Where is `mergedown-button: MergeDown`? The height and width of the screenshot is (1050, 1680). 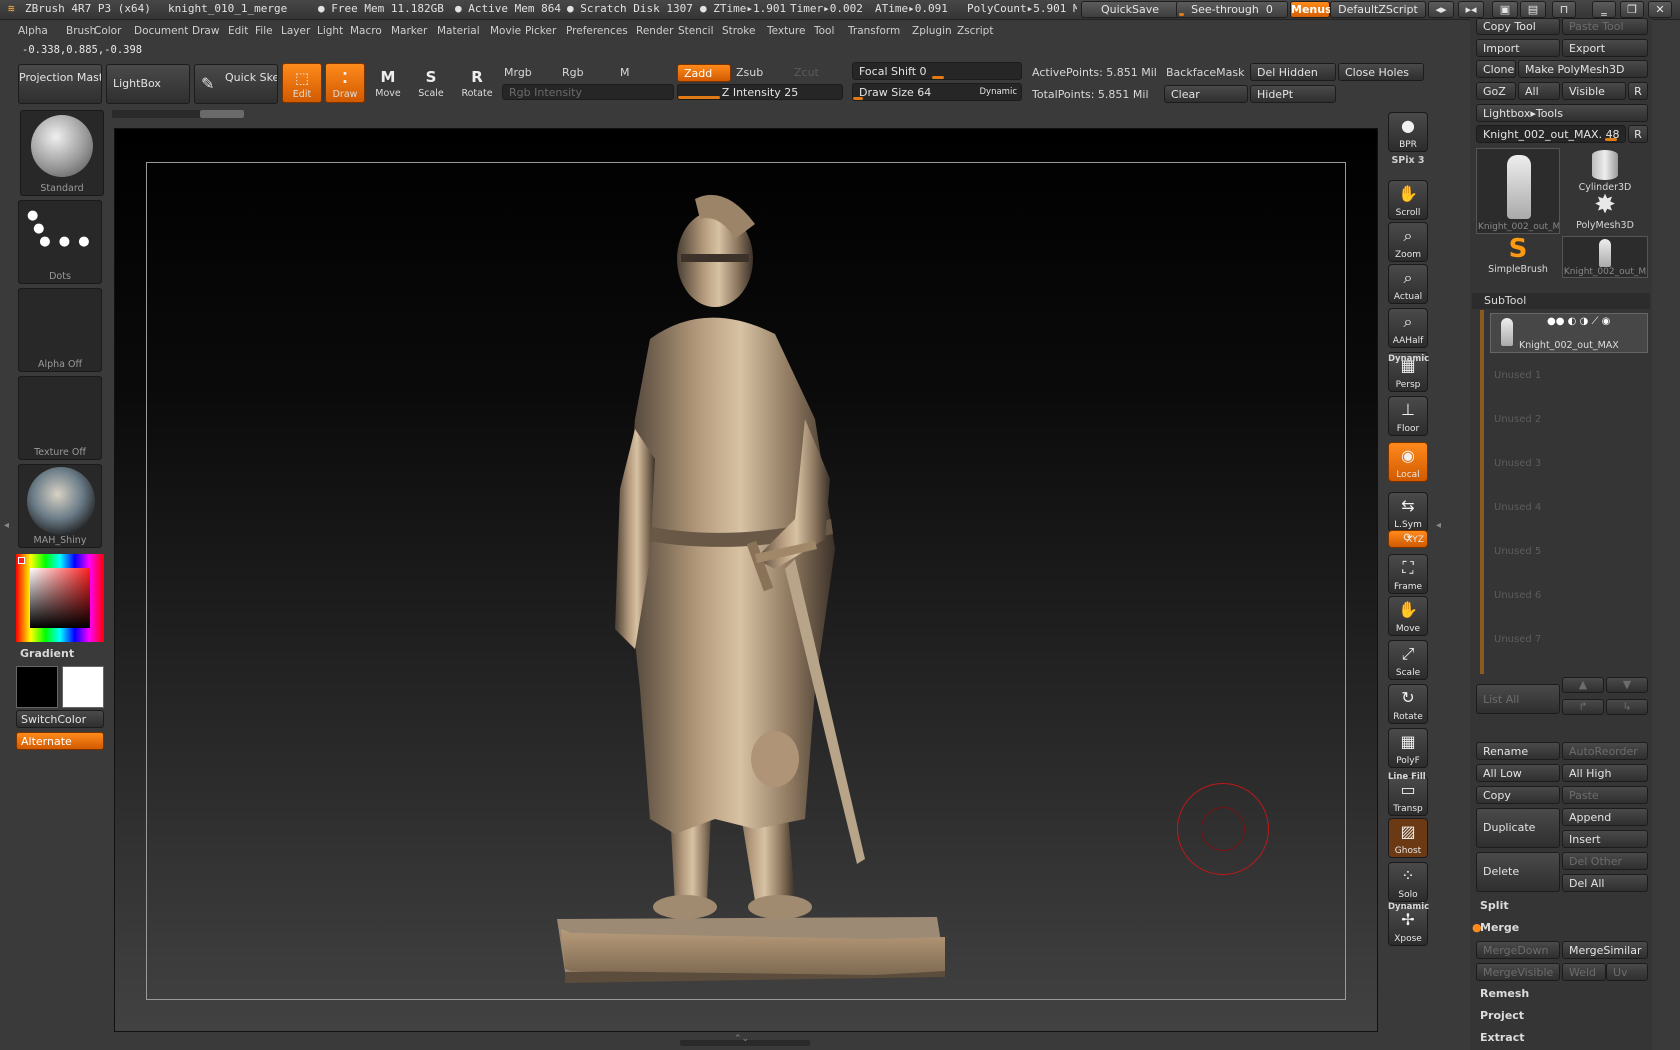
mergedown-button: MergeDown is located at coordinates (1518, 950).